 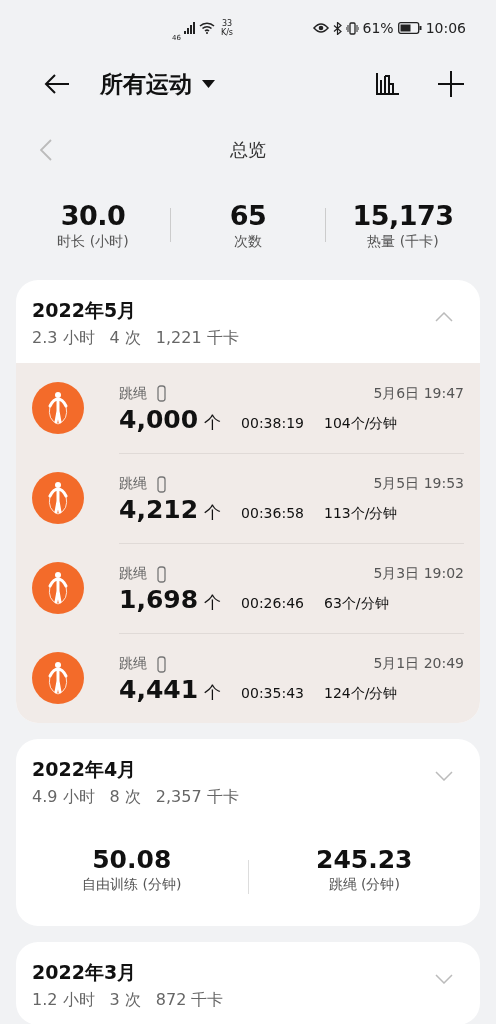 I want to click on workout-record: 跳绳 5月6日 19:47 4,000 个 00:38:19 104个/分钟, so click(x=248, y=408).